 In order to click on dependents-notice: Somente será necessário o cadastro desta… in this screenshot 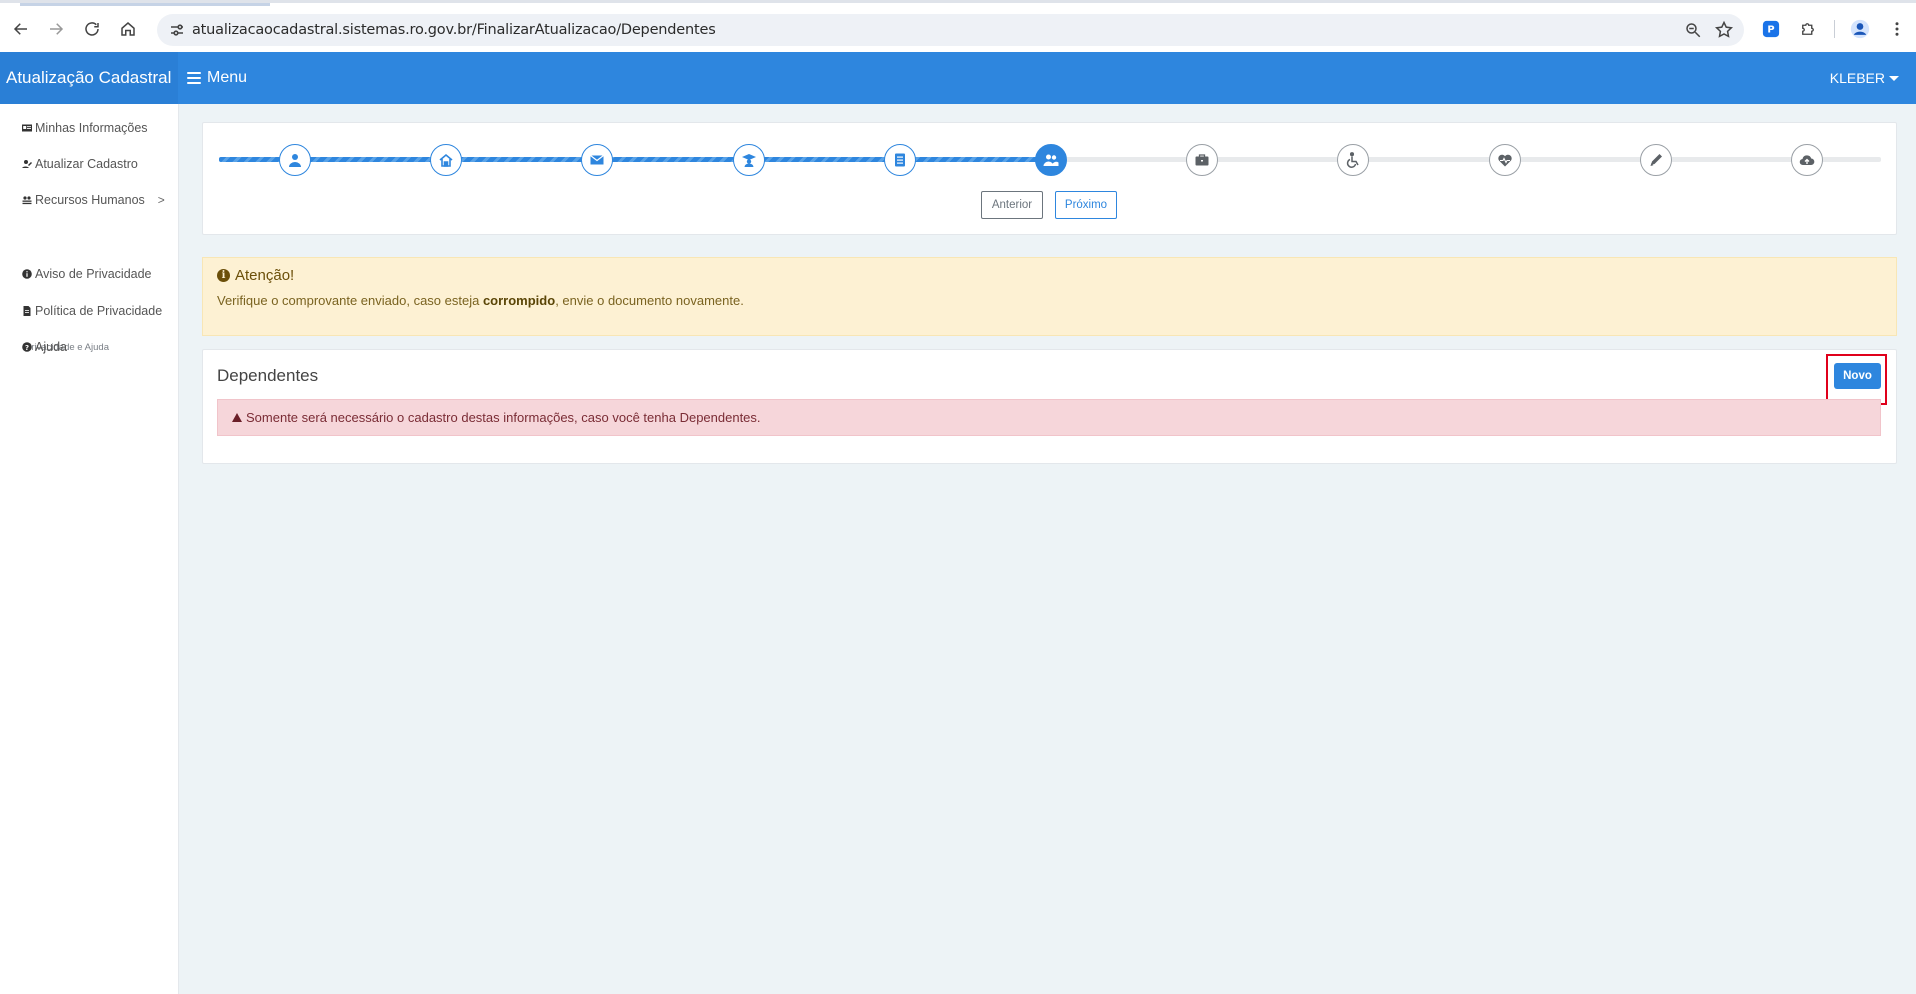, I will do `click(1049, 417)`.